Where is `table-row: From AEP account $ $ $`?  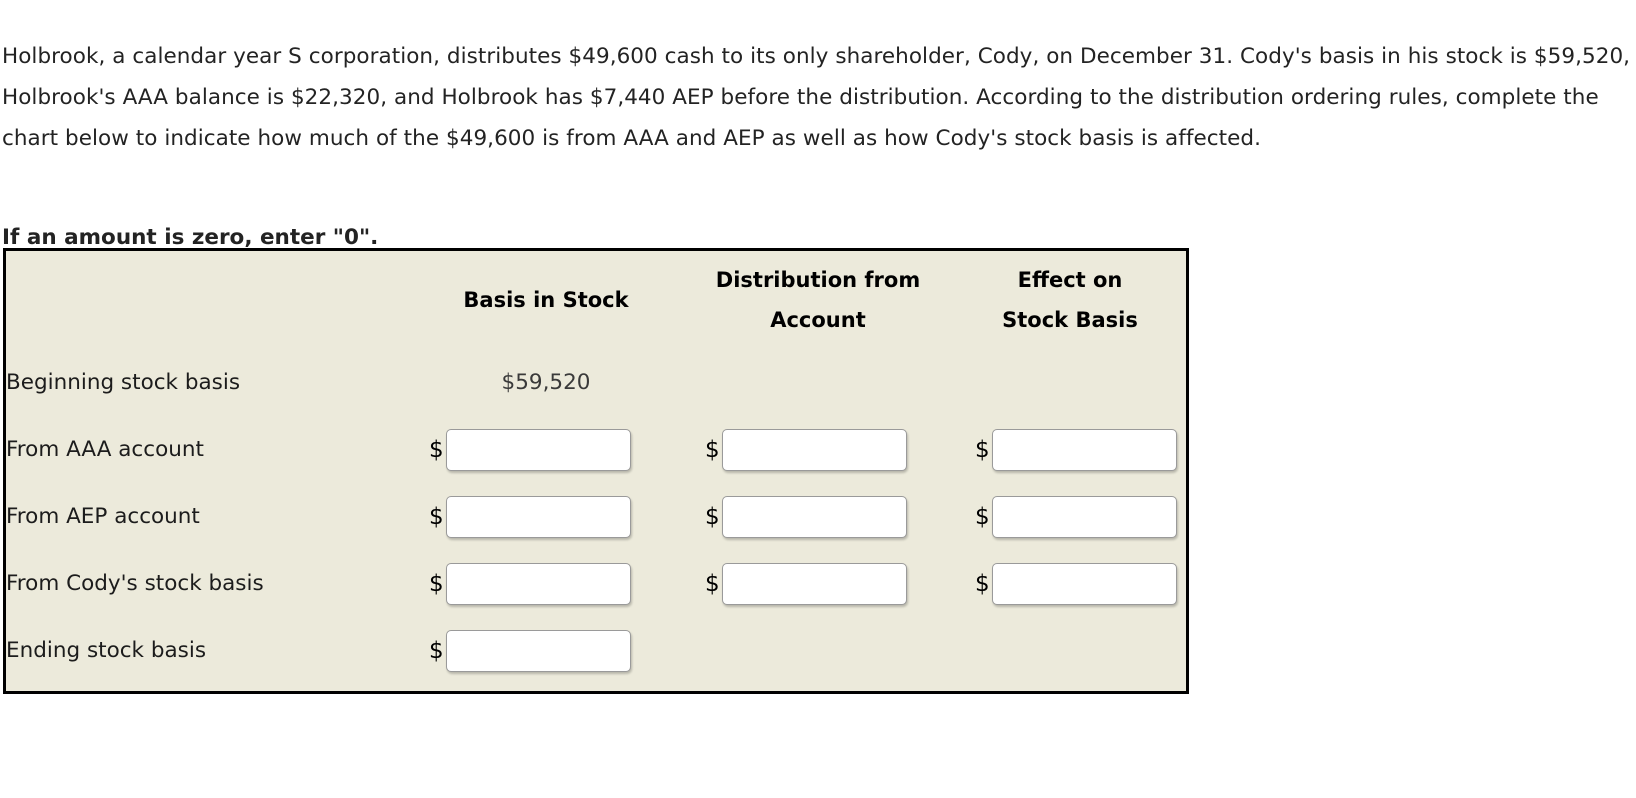 table-row: From AEP account $ $ $ is located at coordinates (596, 516).